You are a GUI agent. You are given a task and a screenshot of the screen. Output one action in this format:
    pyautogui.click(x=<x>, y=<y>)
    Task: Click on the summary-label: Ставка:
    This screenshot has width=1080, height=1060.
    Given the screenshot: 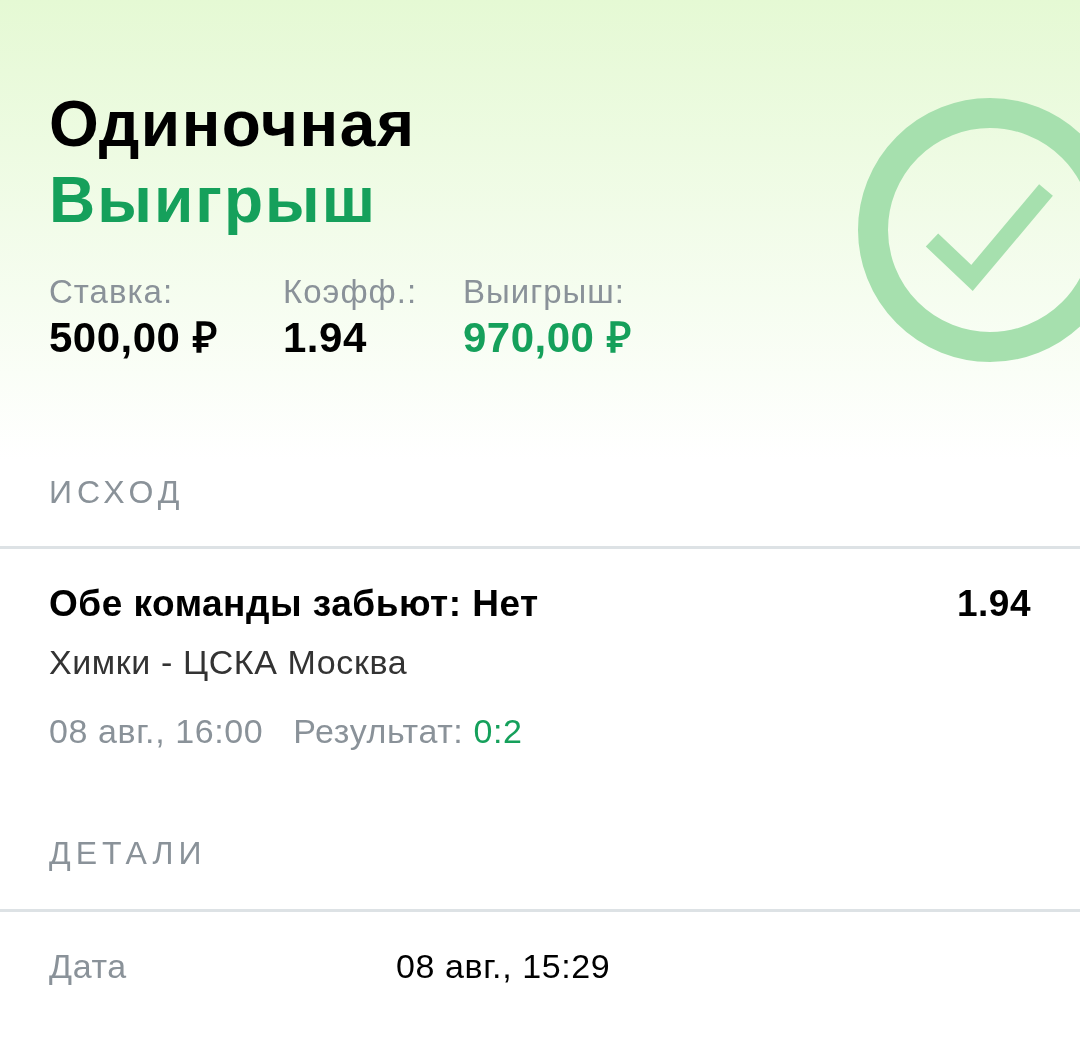 What is the action you would take?
    pyautogui.click(x=111, y=292)
    